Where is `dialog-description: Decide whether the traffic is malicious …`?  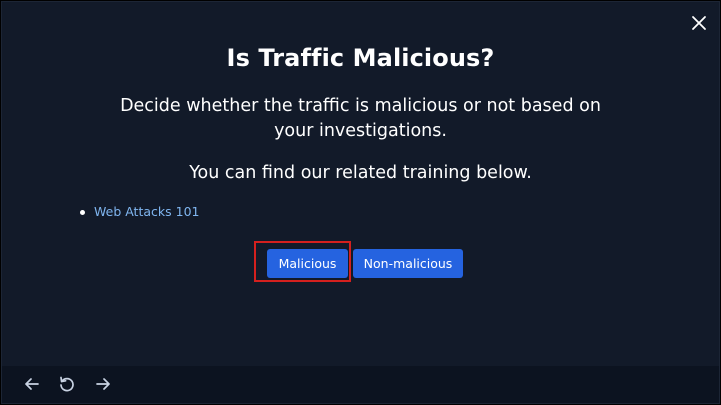
dialog-description: Decide whether the traffic is malicious … is located at coordinates (360, 118).